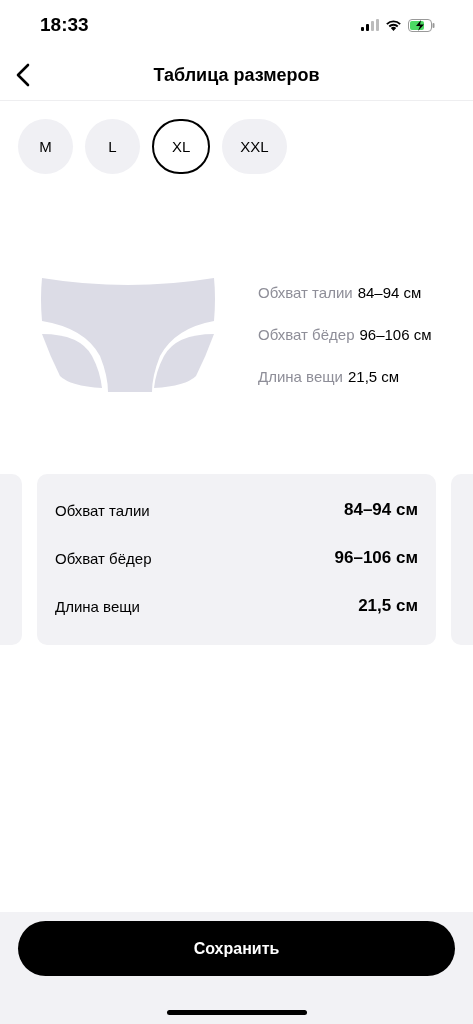  I want to click on size-chip: M, so click(45, 146).